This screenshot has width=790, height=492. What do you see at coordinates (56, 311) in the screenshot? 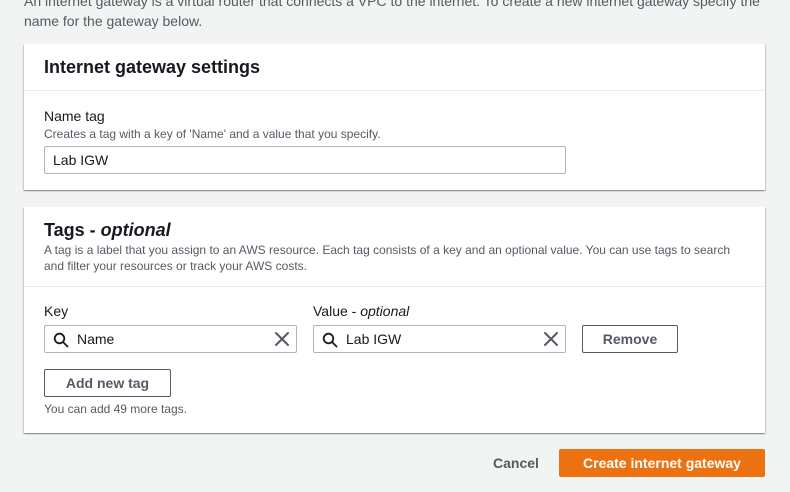
I see `tag-key-label: Key` at bounding box center [56, 311].